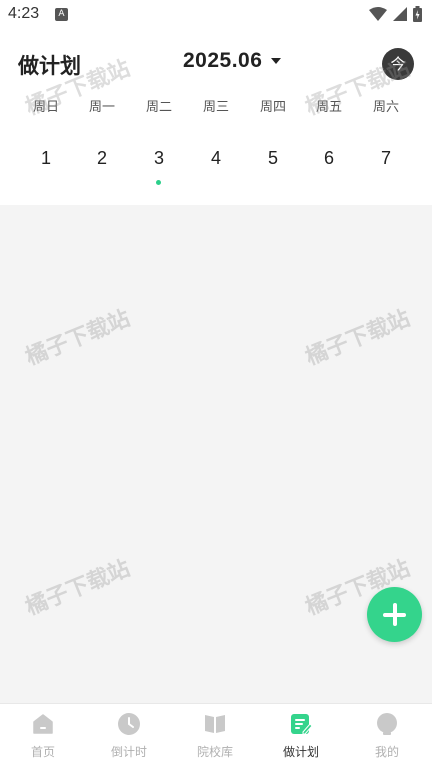 This screenshot has width=432, height=769. What do you see at coordinates (42, 752) in the screenshot?
I see `nav-label: 首页` at bounding box center [42, 752].